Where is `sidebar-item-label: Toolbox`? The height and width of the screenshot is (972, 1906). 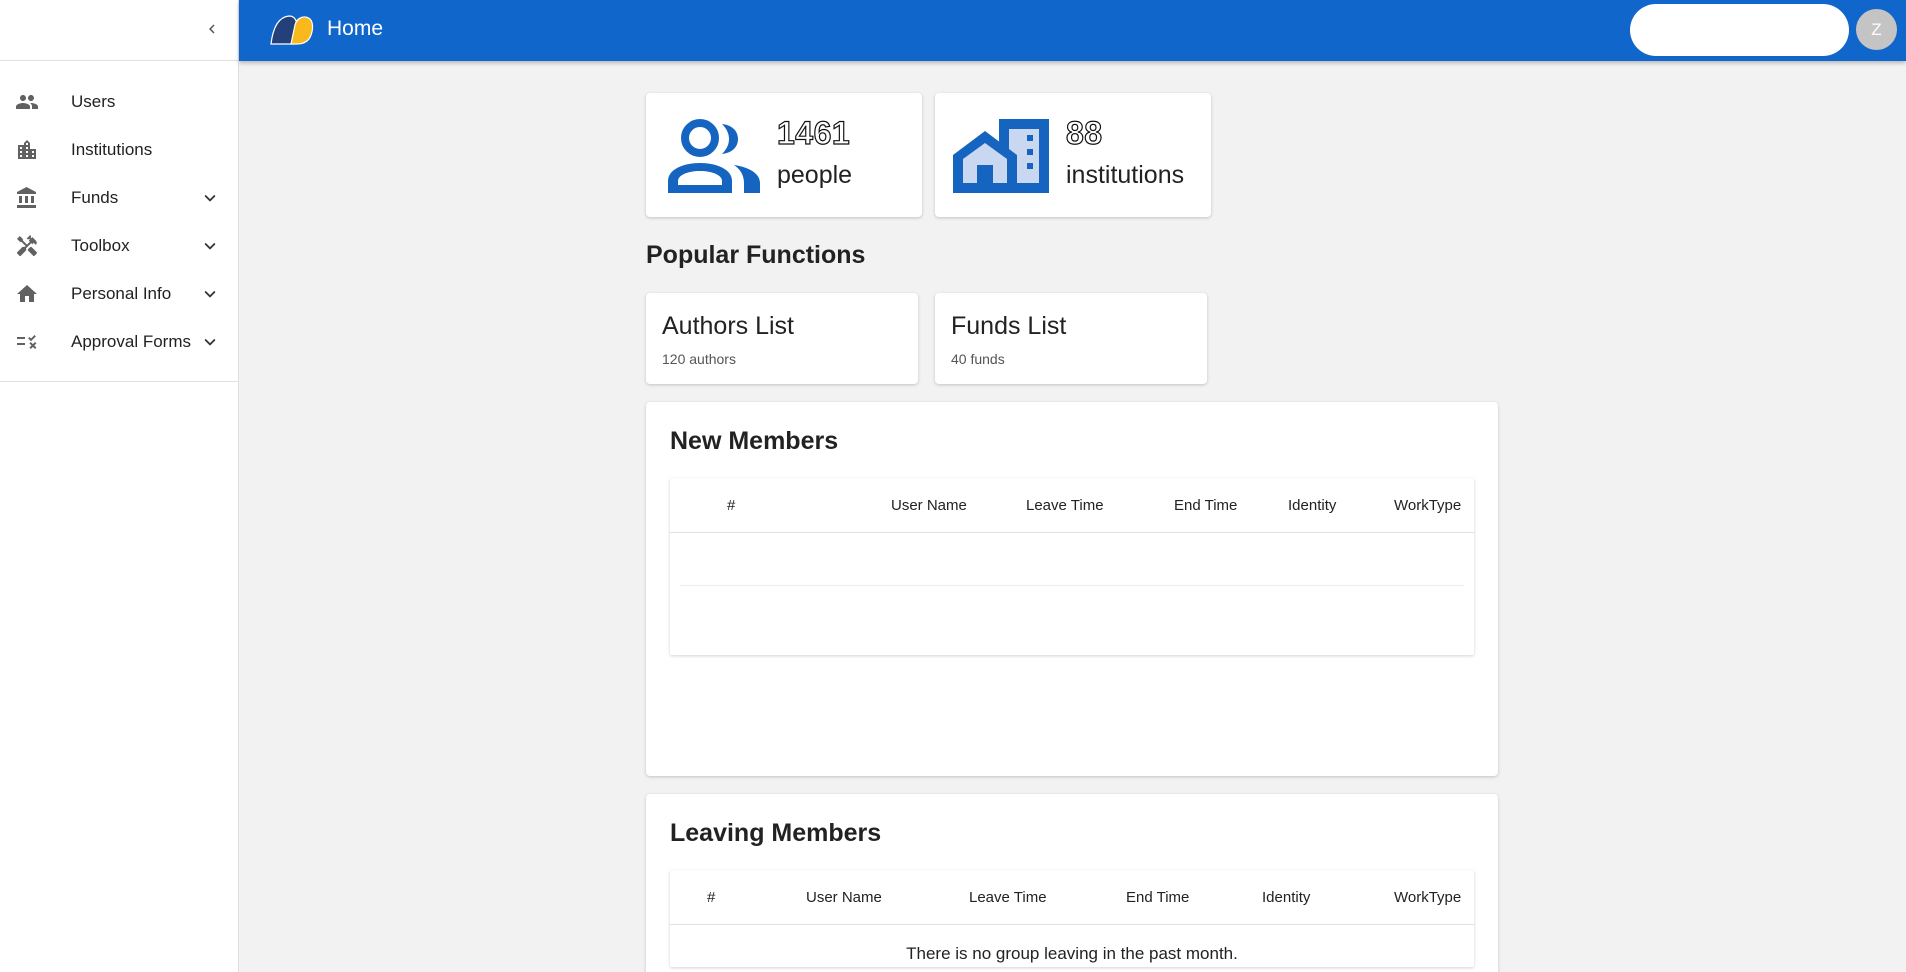 sidebar-item-label: Toolbox is located at coordinates (100, 245).